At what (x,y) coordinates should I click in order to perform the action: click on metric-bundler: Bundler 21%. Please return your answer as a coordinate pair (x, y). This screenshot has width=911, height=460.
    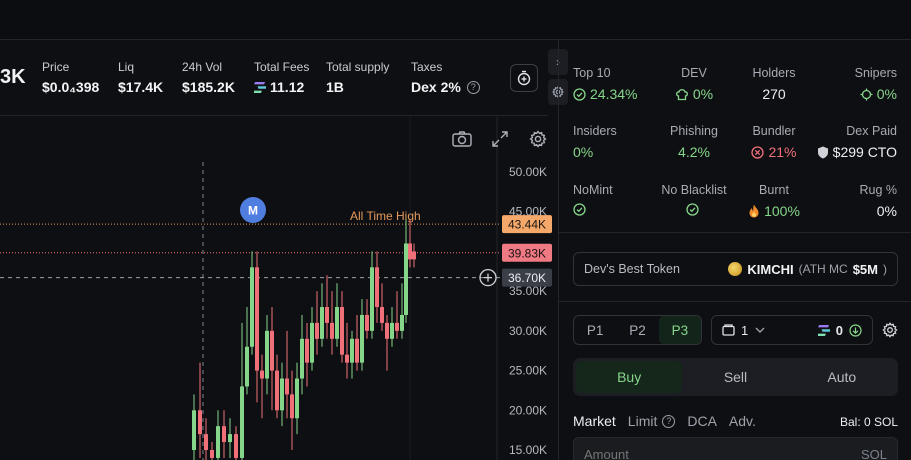
    Looking at the image, I should click on (774, 142).